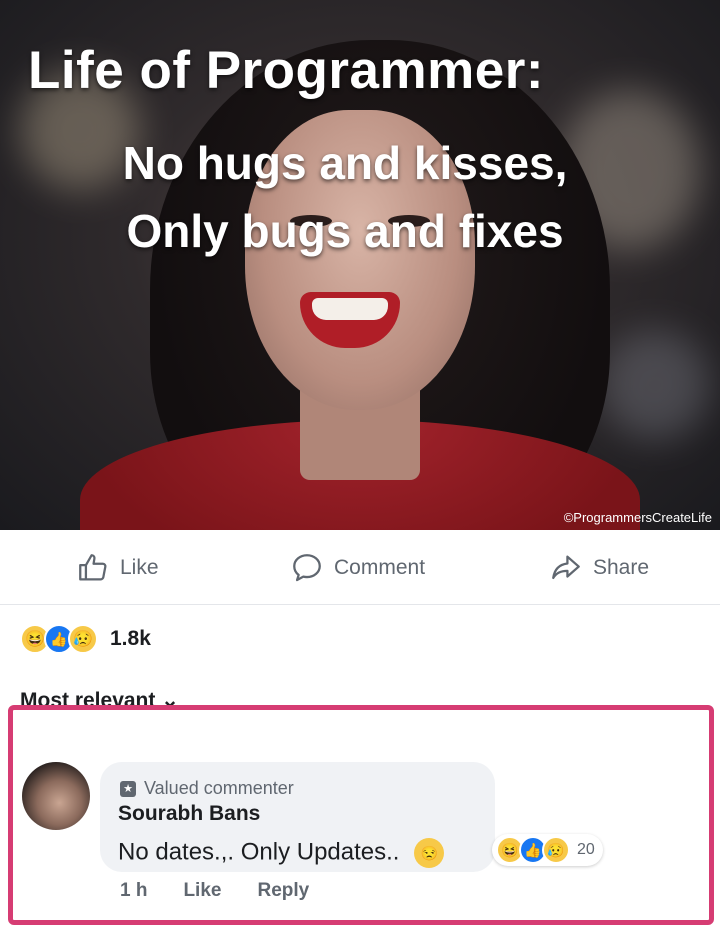 The height and width of the screenshot is (925, 720). Describe the element at coordinates (429, 853) in the screenshot. I see `unamused-face-icon: 😒` at that location.